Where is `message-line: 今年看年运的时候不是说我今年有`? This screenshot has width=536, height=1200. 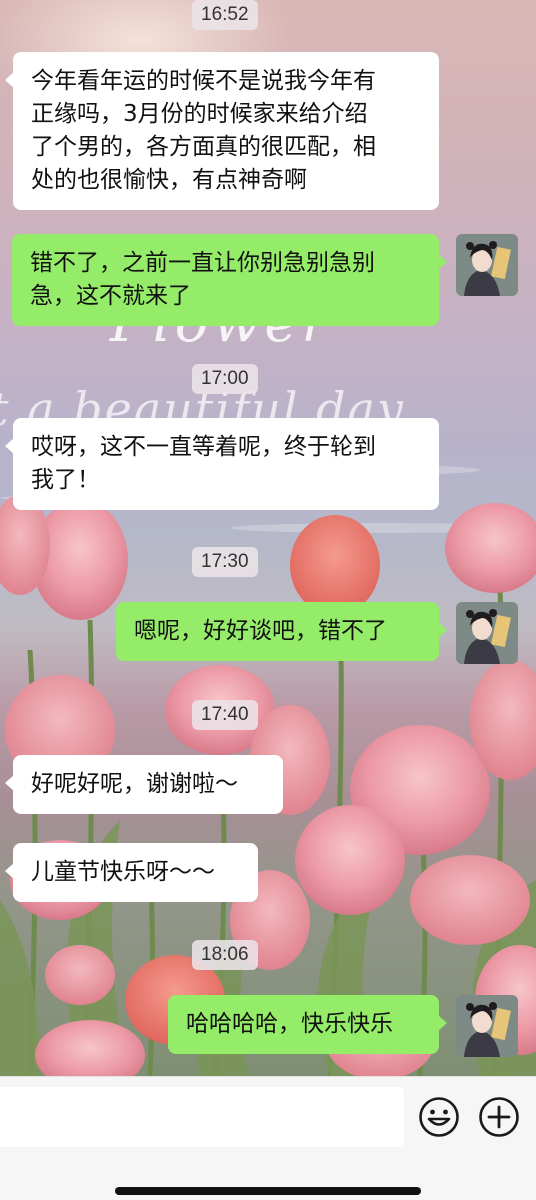
message-line: 今年看年运的时候不是说我今年有 is located at coordinates (203, 81).